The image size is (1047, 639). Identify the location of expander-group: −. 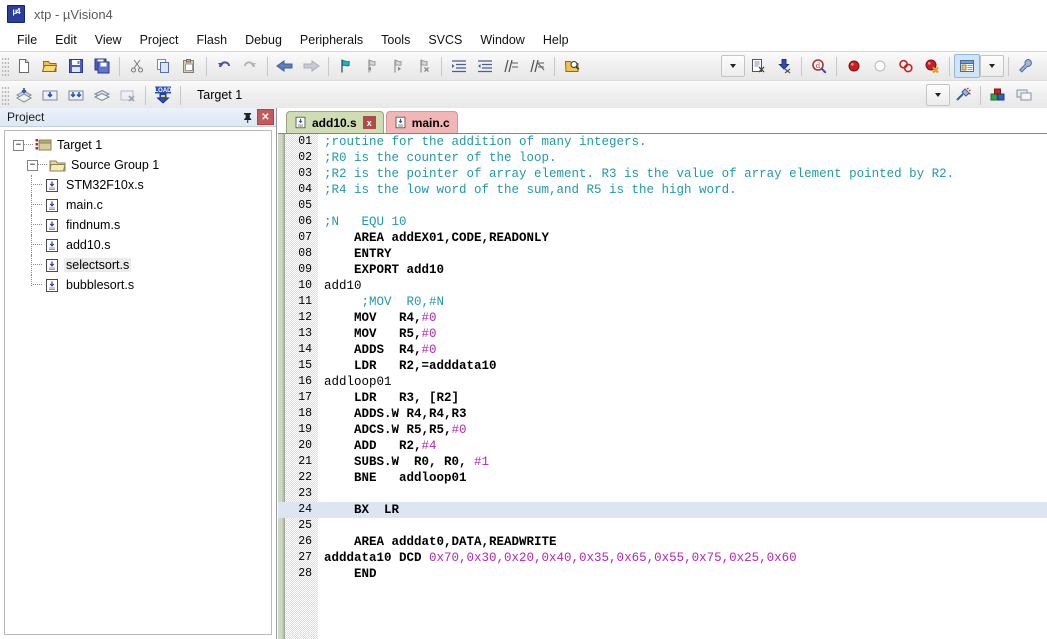
(32, 165).